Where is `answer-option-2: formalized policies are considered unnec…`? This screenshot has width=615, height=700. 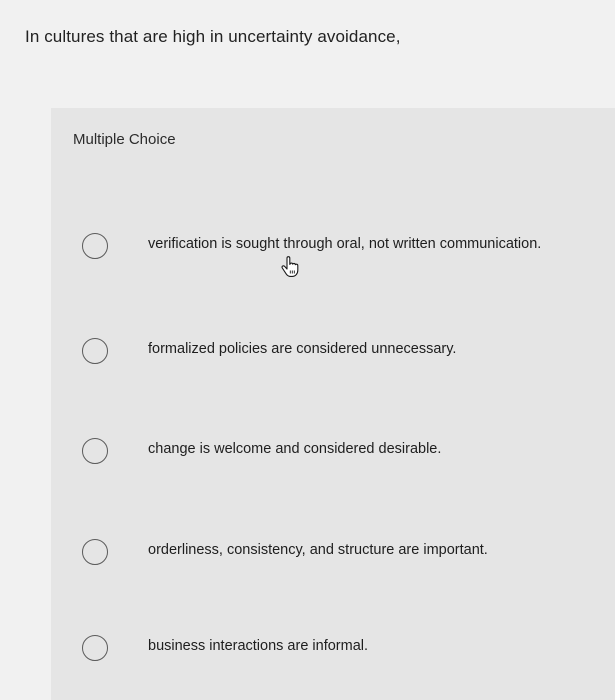
answer-option-2: formalized policies are considered unnec… is located at coordinates (333, 348).